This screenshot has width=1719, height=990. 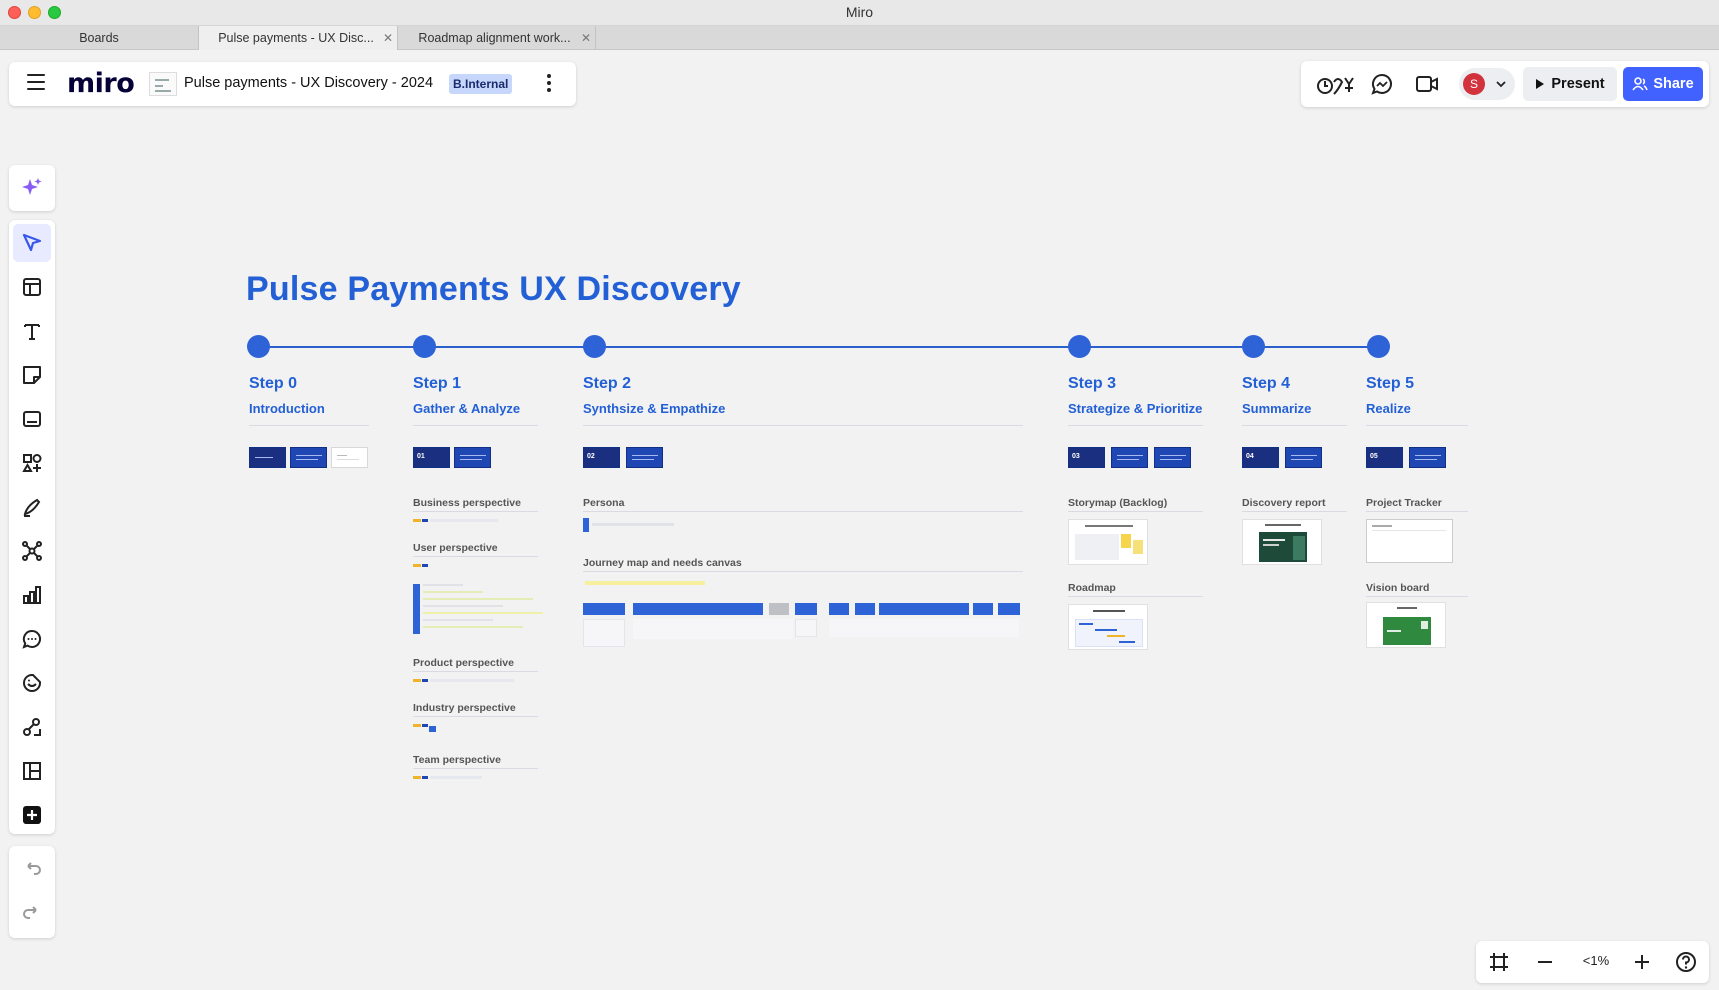 What do you see at coordinates (1642, 962) in the screenshot?
I see `zoom-in-icon` at bounding box center [1642, 962].